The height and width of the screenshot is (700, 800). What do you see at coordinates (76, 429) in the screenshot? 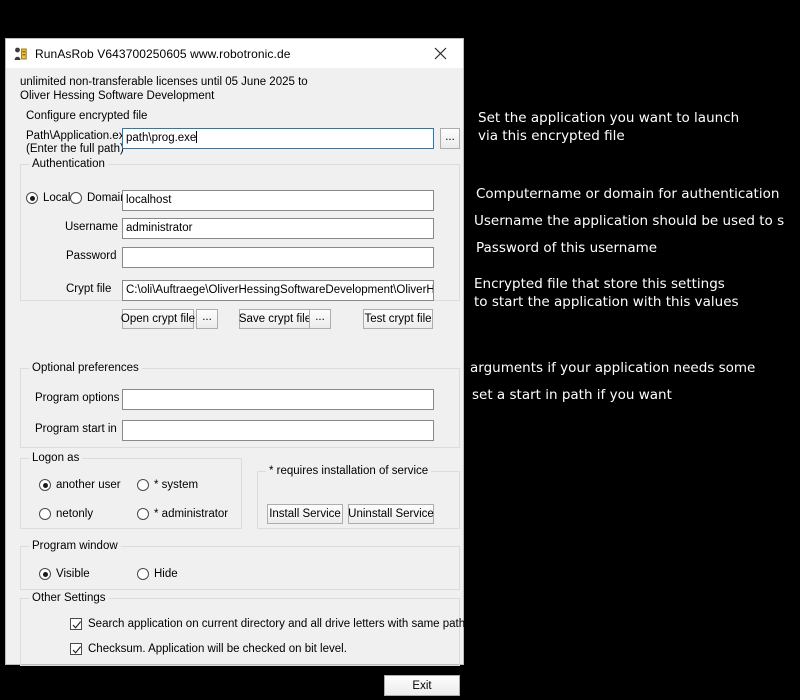
I see `program-start-in-label: Program start in` at bounding box center [76, 429].